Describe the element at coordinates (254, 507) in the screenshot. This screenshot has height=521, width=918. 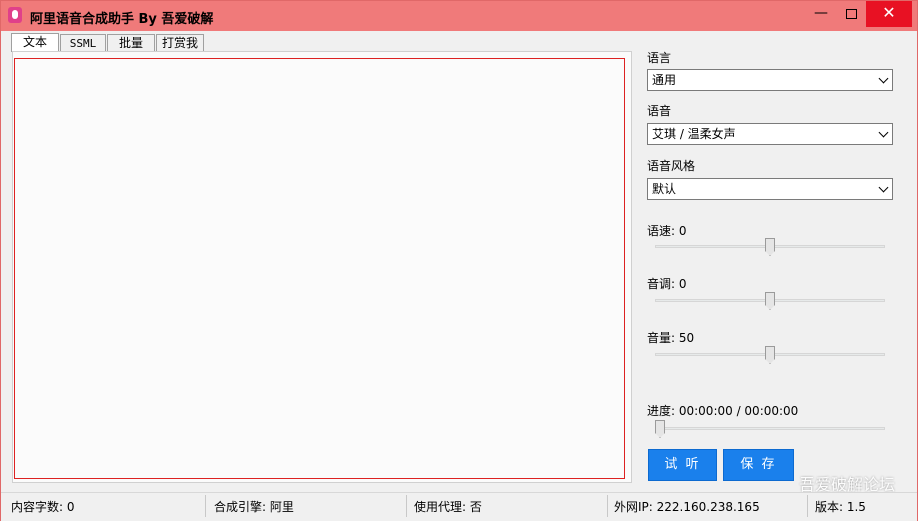
I see `engine-status: 合成引擎: 阿里` at that location.